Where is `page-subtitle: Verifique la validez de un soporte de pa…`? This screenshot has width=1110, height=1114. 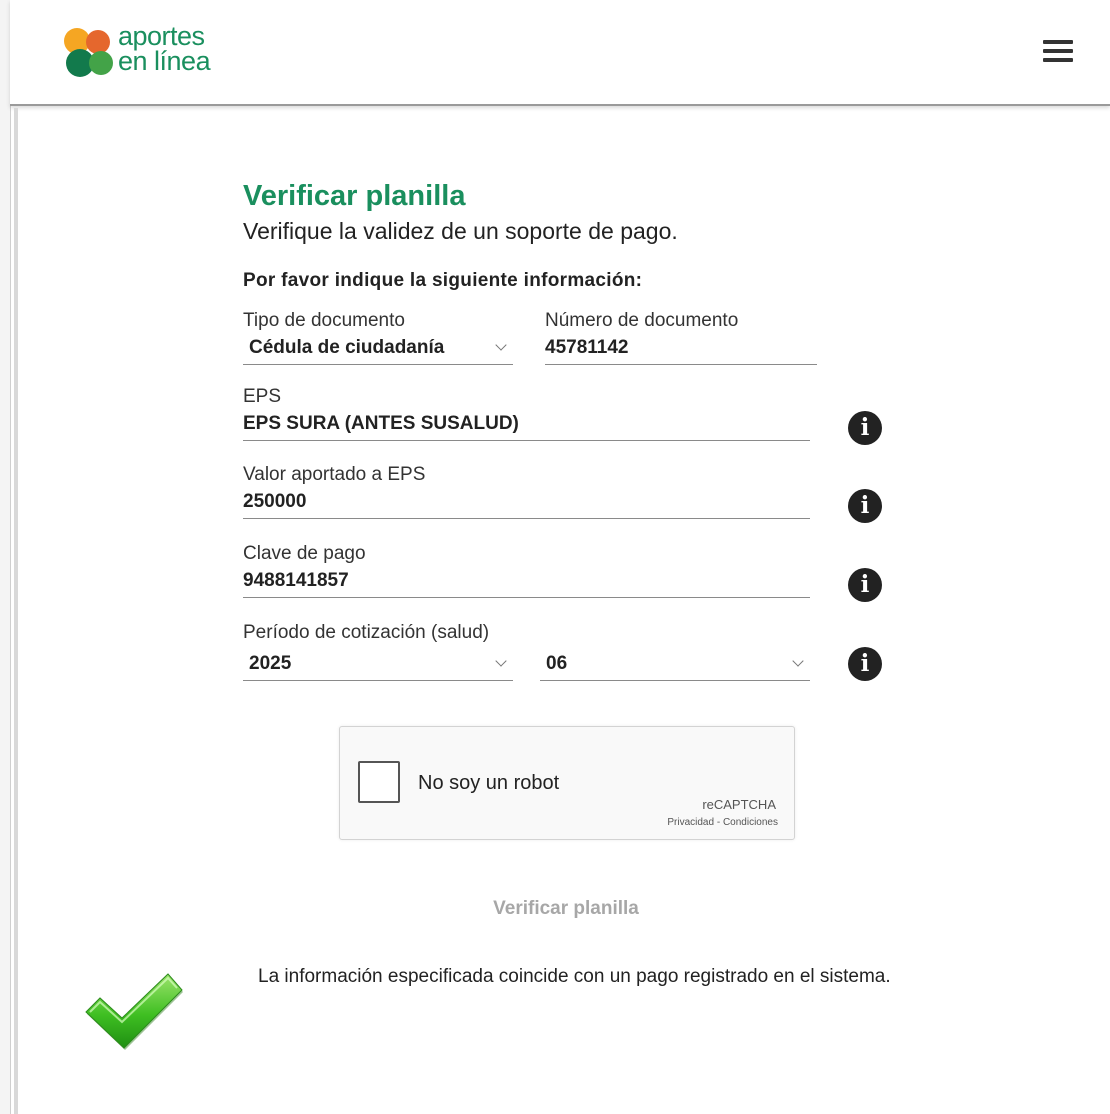 page-subtitle: Verifique la validez de un soporte de pa… is located at coordinates (460, 231).